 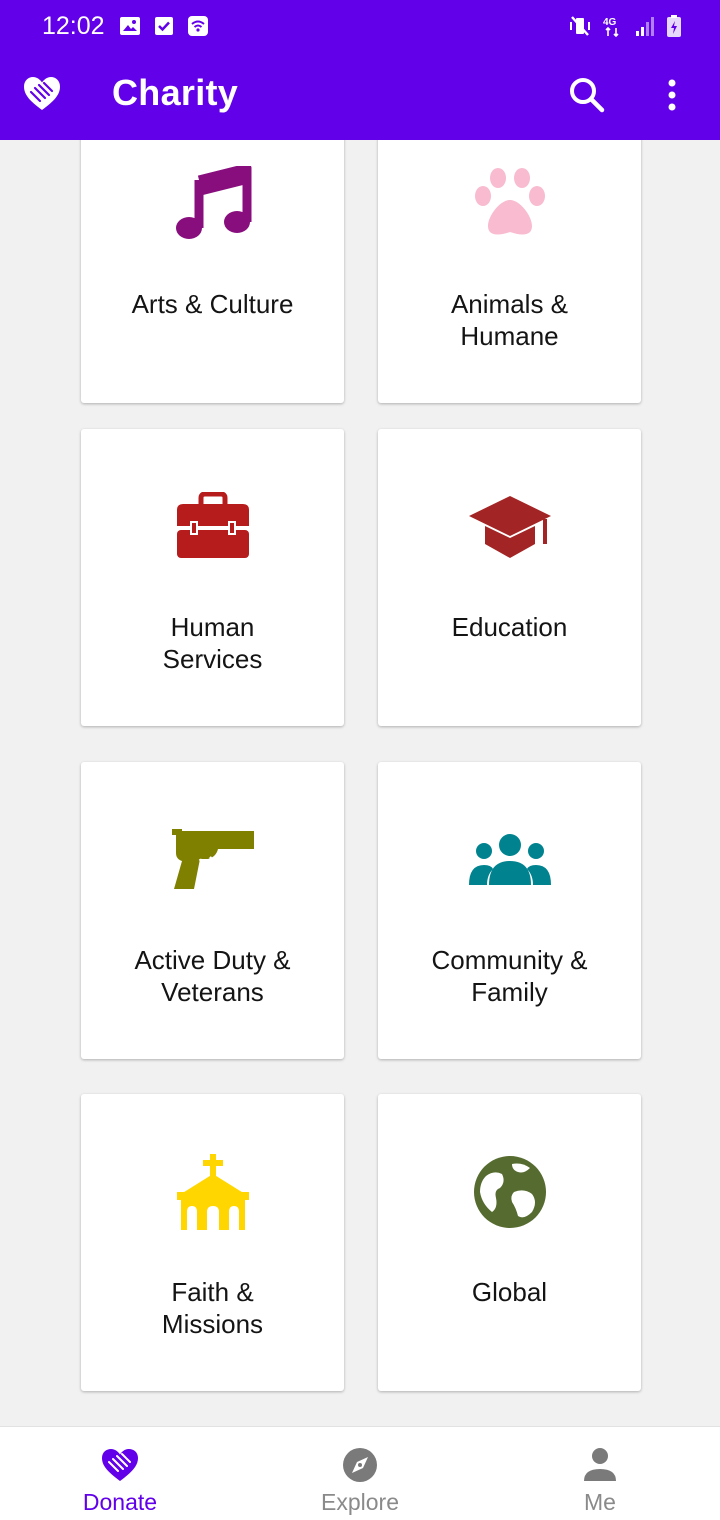 I want to click on status-notifications, so click(x=164, y=26).